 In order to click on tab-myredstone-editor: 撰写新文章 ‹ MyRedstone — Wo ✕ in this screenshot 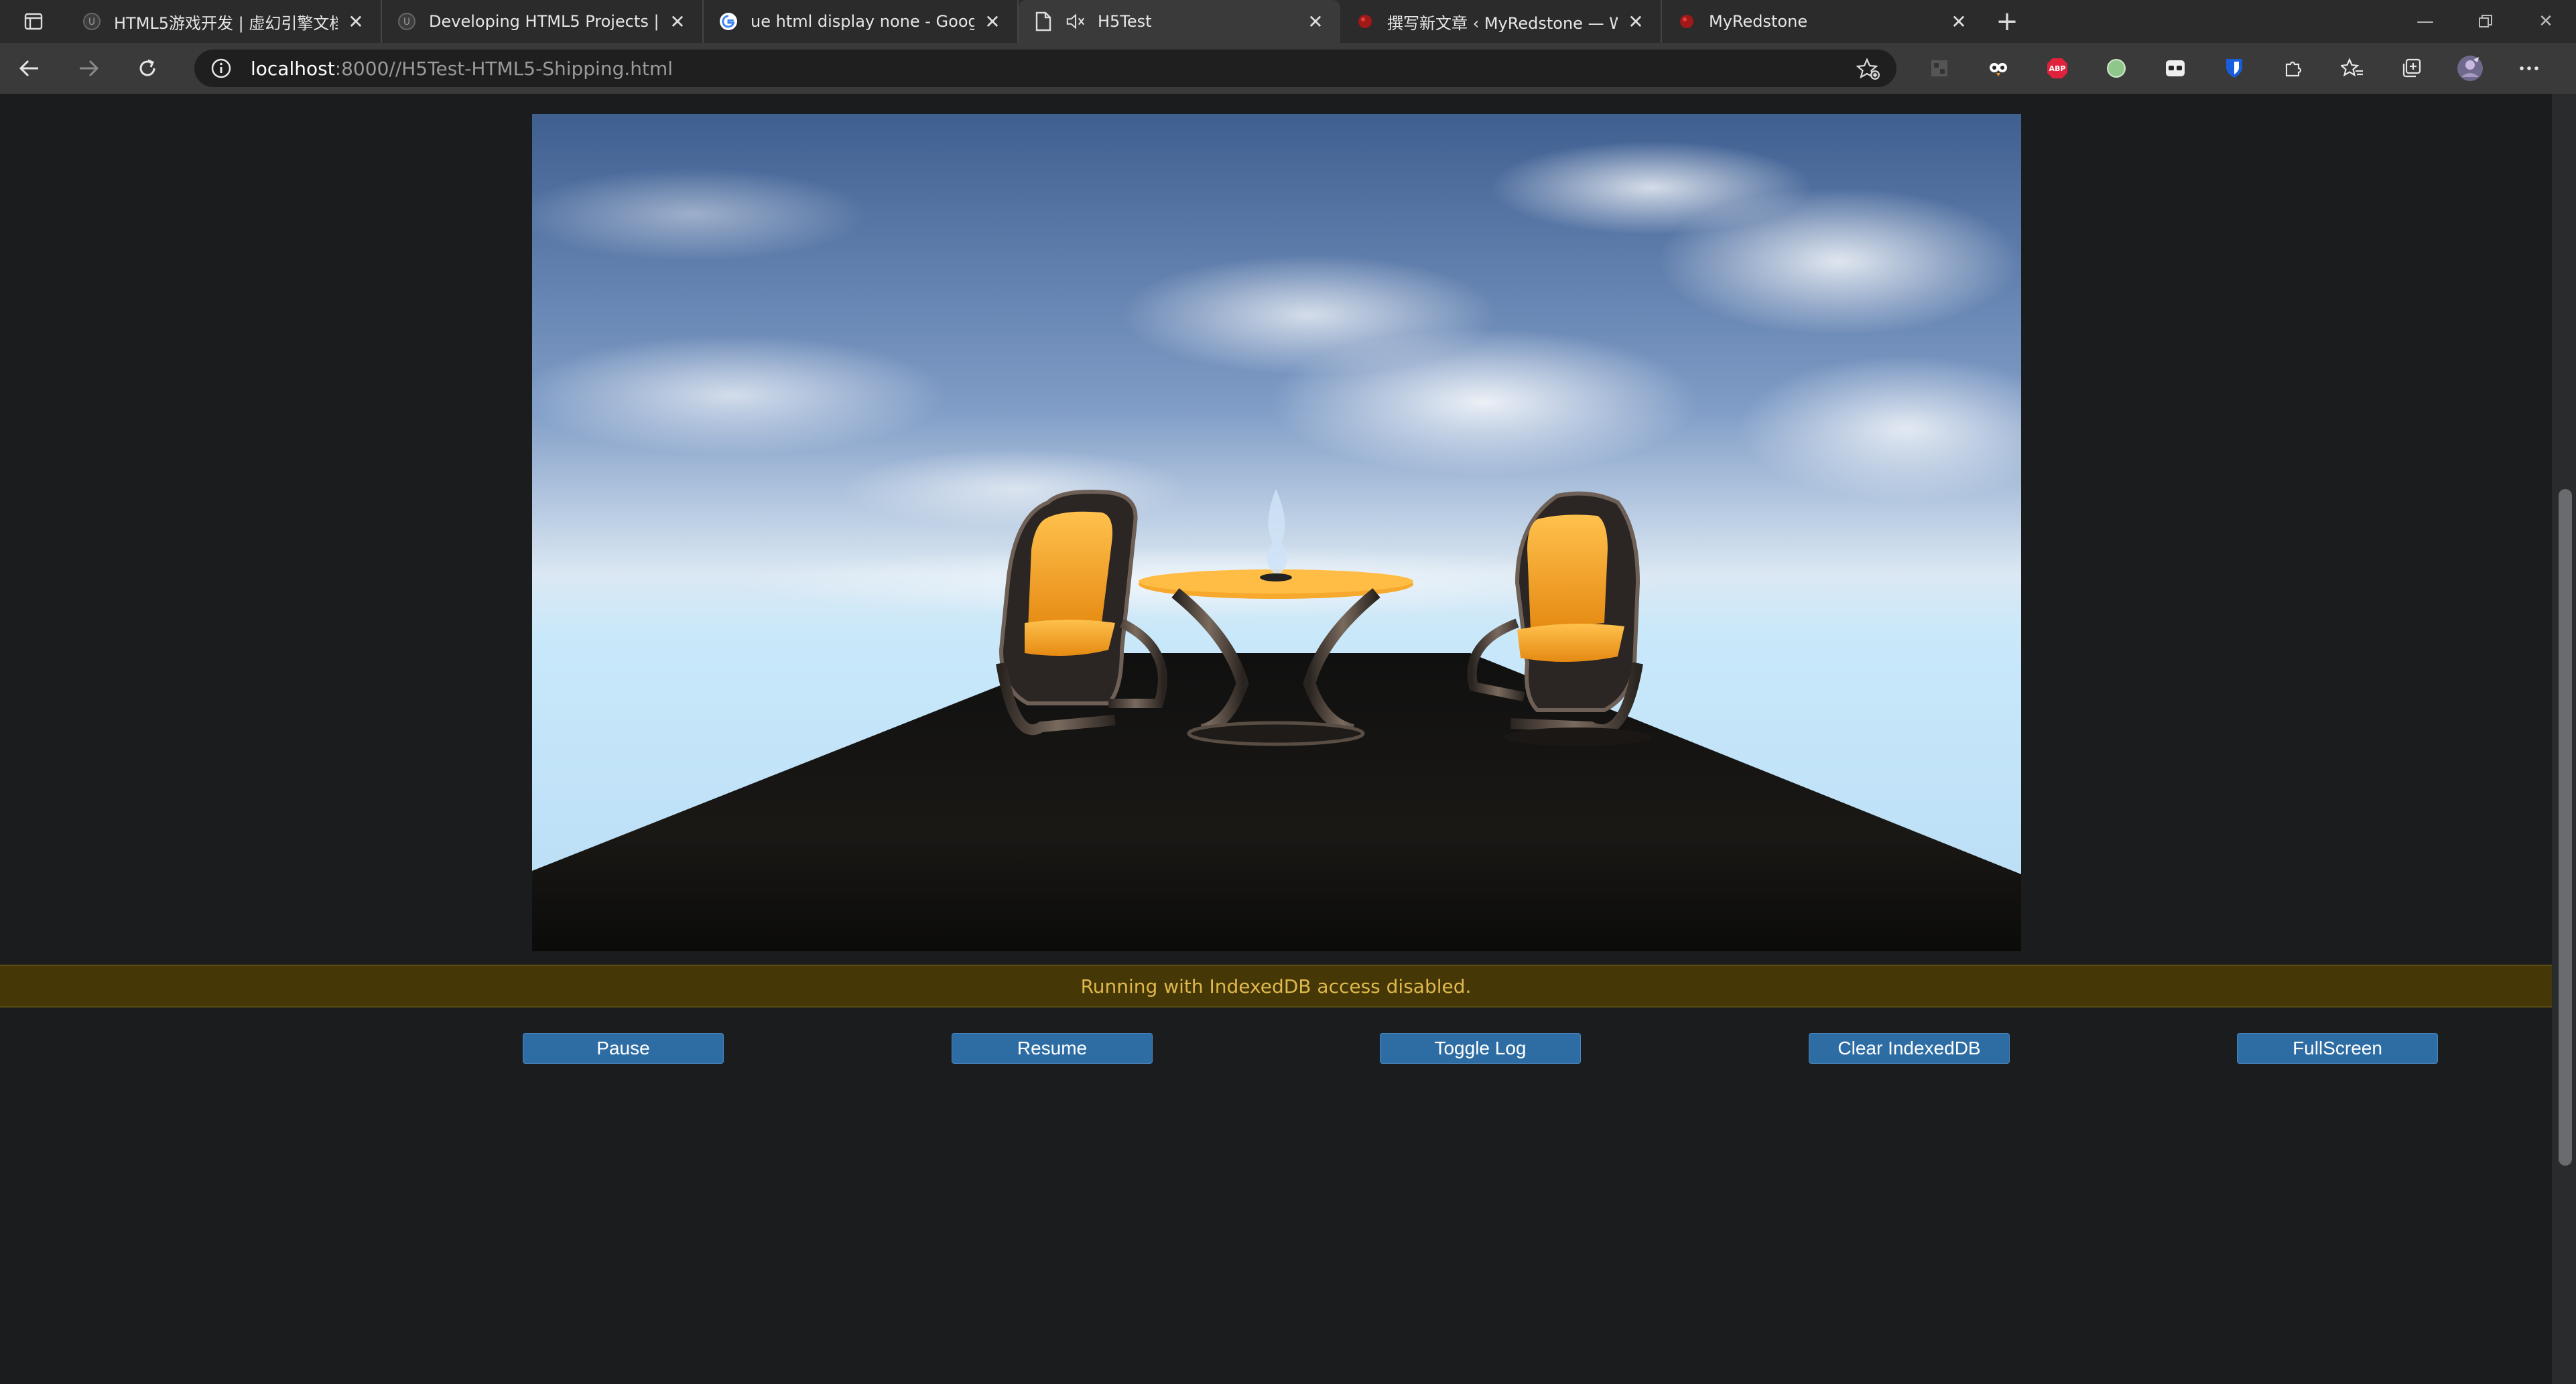, I will do `click(1501, 21)`.